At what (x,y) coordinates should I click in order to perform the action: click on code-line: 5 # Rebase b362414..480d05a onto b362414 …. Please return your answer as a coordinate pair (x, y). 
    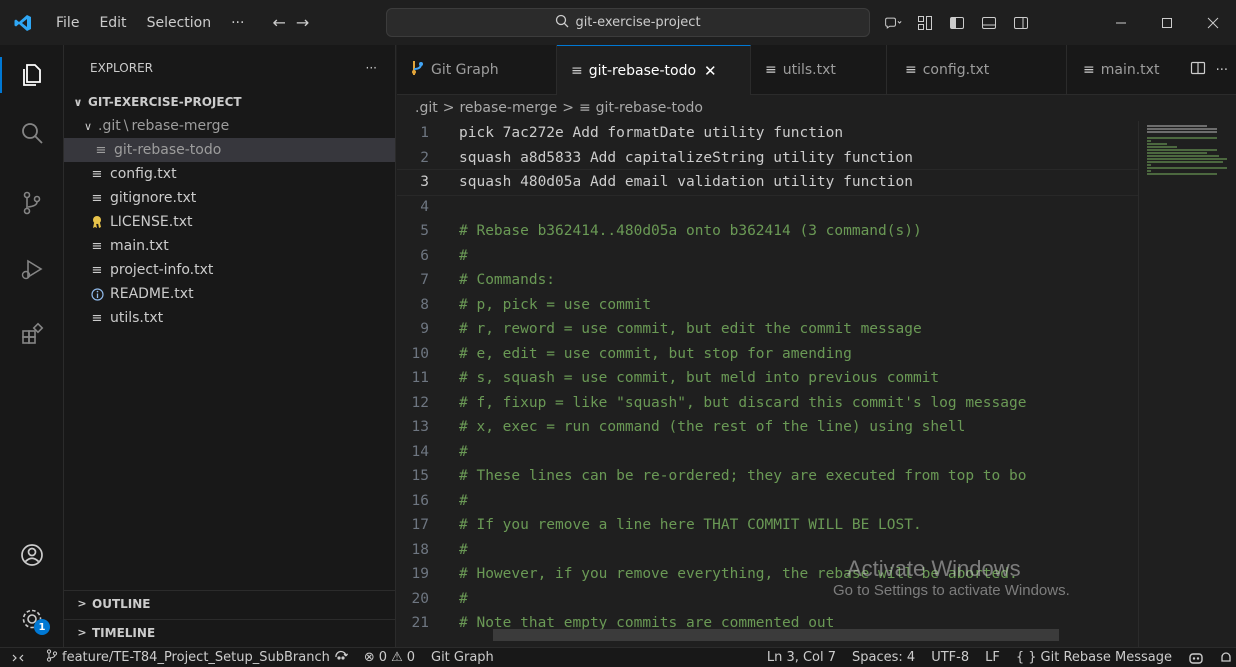
    Looking at the image, I should click on (767, 231).